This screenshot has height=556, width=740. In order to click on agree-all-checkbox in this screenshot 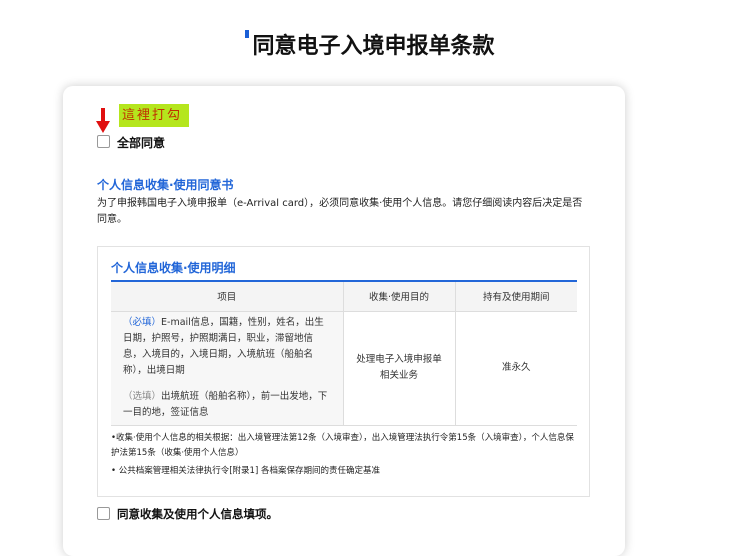, I will do `click(103, 141)`.